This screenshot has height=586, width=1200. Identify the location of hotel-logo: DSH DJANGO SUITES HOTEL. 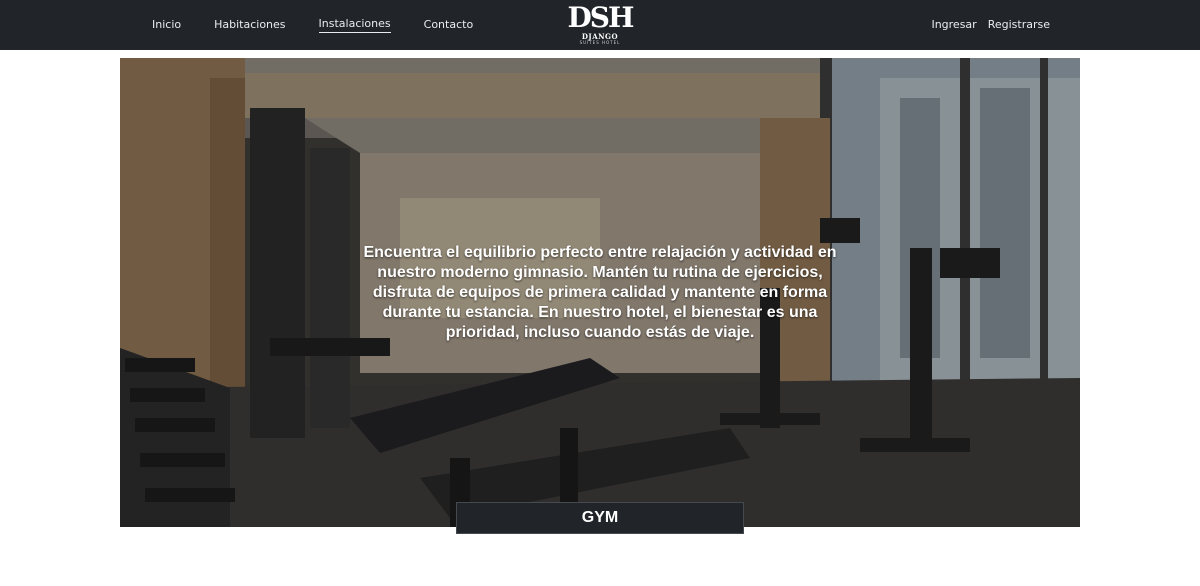
(600, 24).